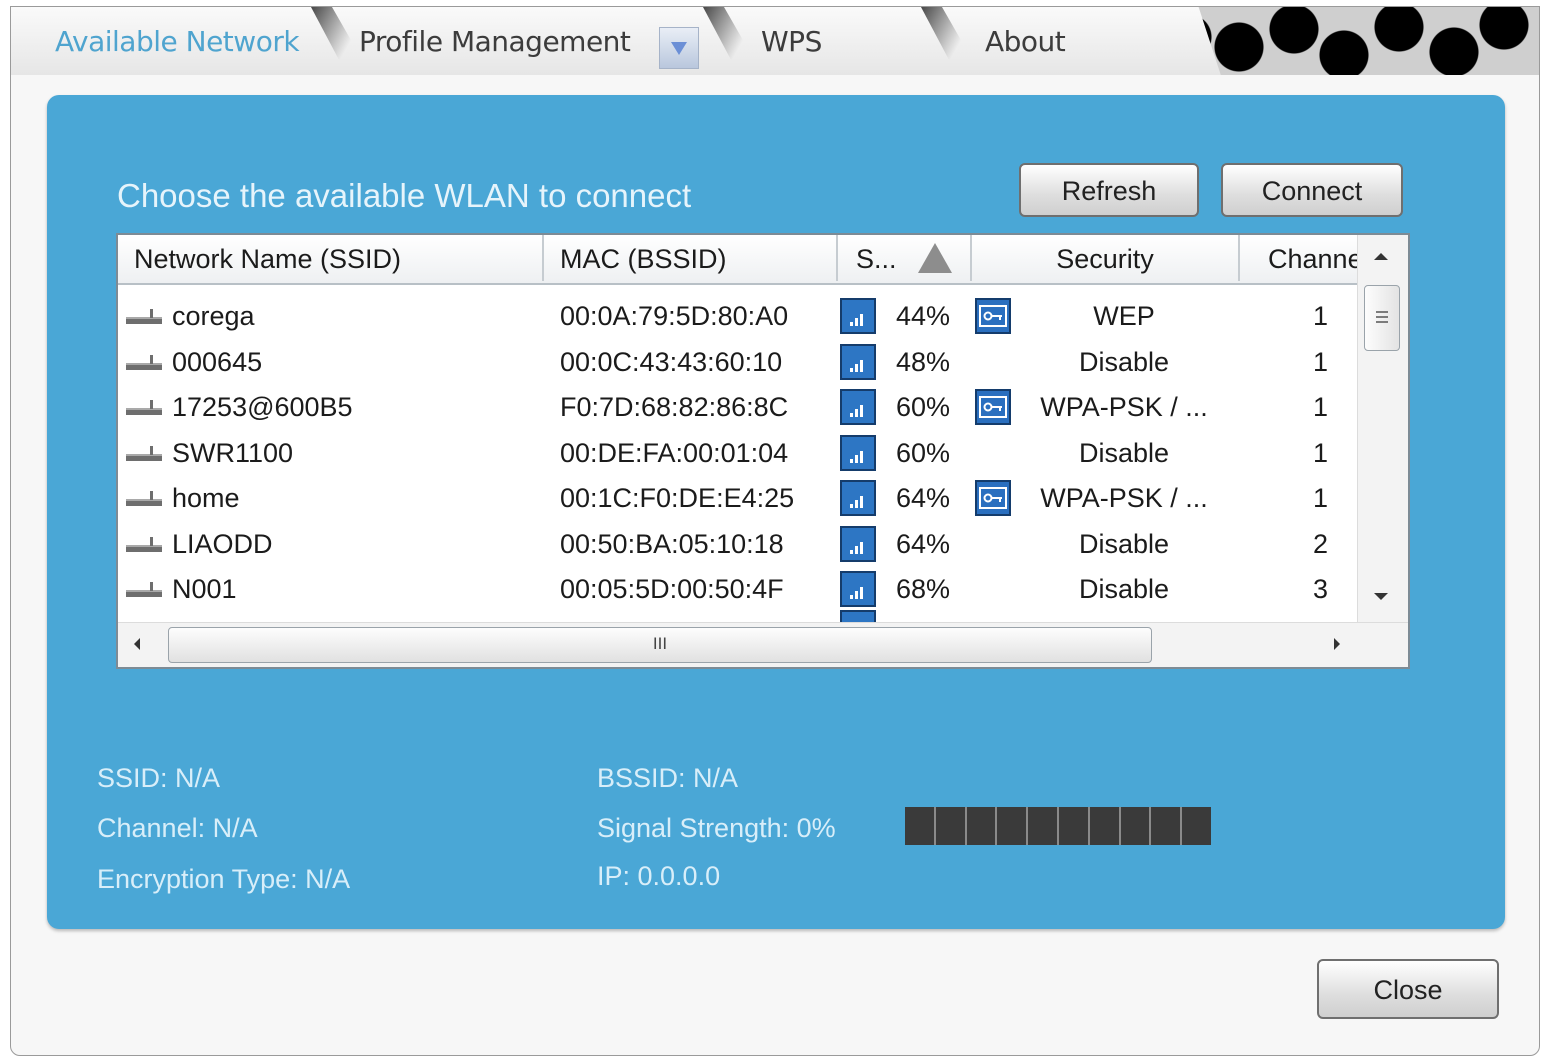 Image resolution: width=1541 pixels, height=1058 pixels. I want to click on mac-cell: 00:0A:79:5D:80:A0, so click(674, 316).